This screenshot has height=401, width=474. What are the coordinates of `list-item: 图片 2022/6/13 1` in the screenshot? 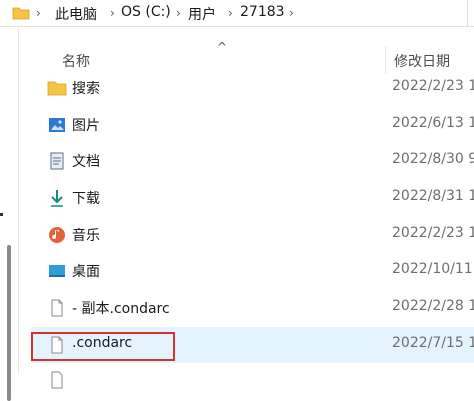 It's located at (252, 125).